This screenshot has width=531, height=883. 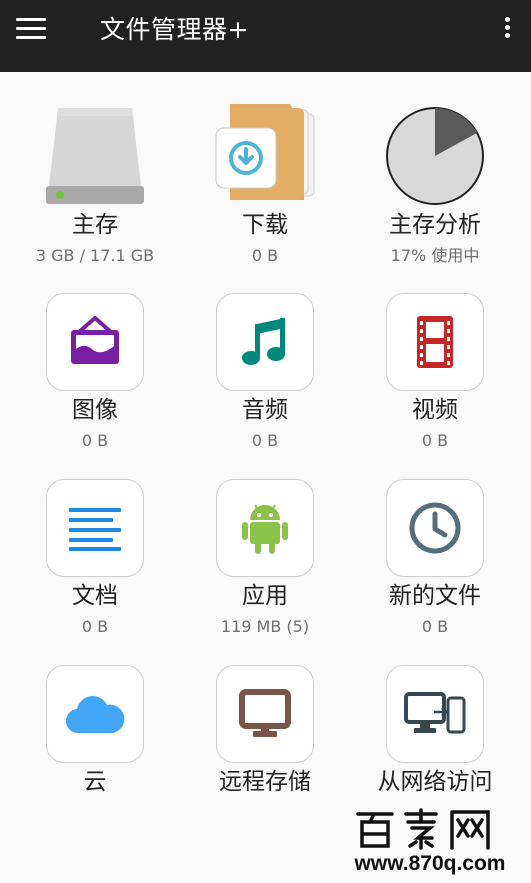 What do you see at coordinates (435, 342) in the screenshot?
I see `film-strip-icon` at bounding box center [435, 342].